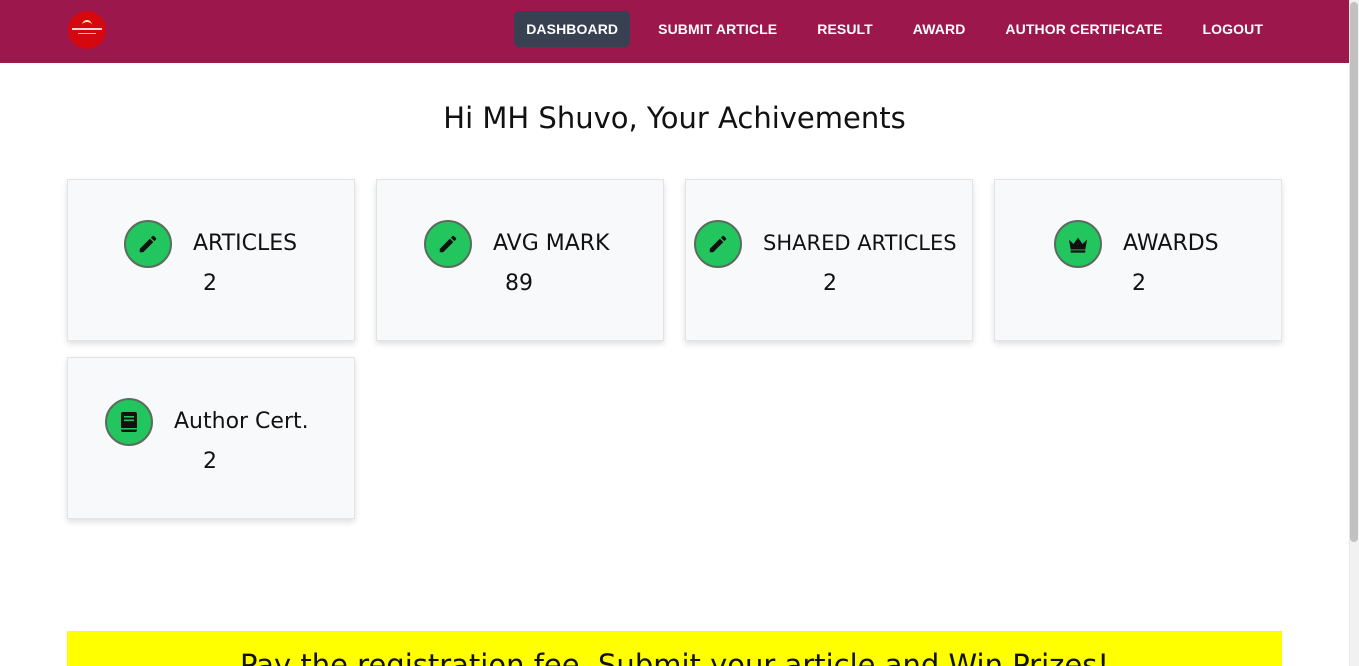 The width and height of the screenshot is (1359, 666). Describe the element at coordinates (1138, 260) in the screenshot. I see `card-awards: AWARDS 2` at that location.